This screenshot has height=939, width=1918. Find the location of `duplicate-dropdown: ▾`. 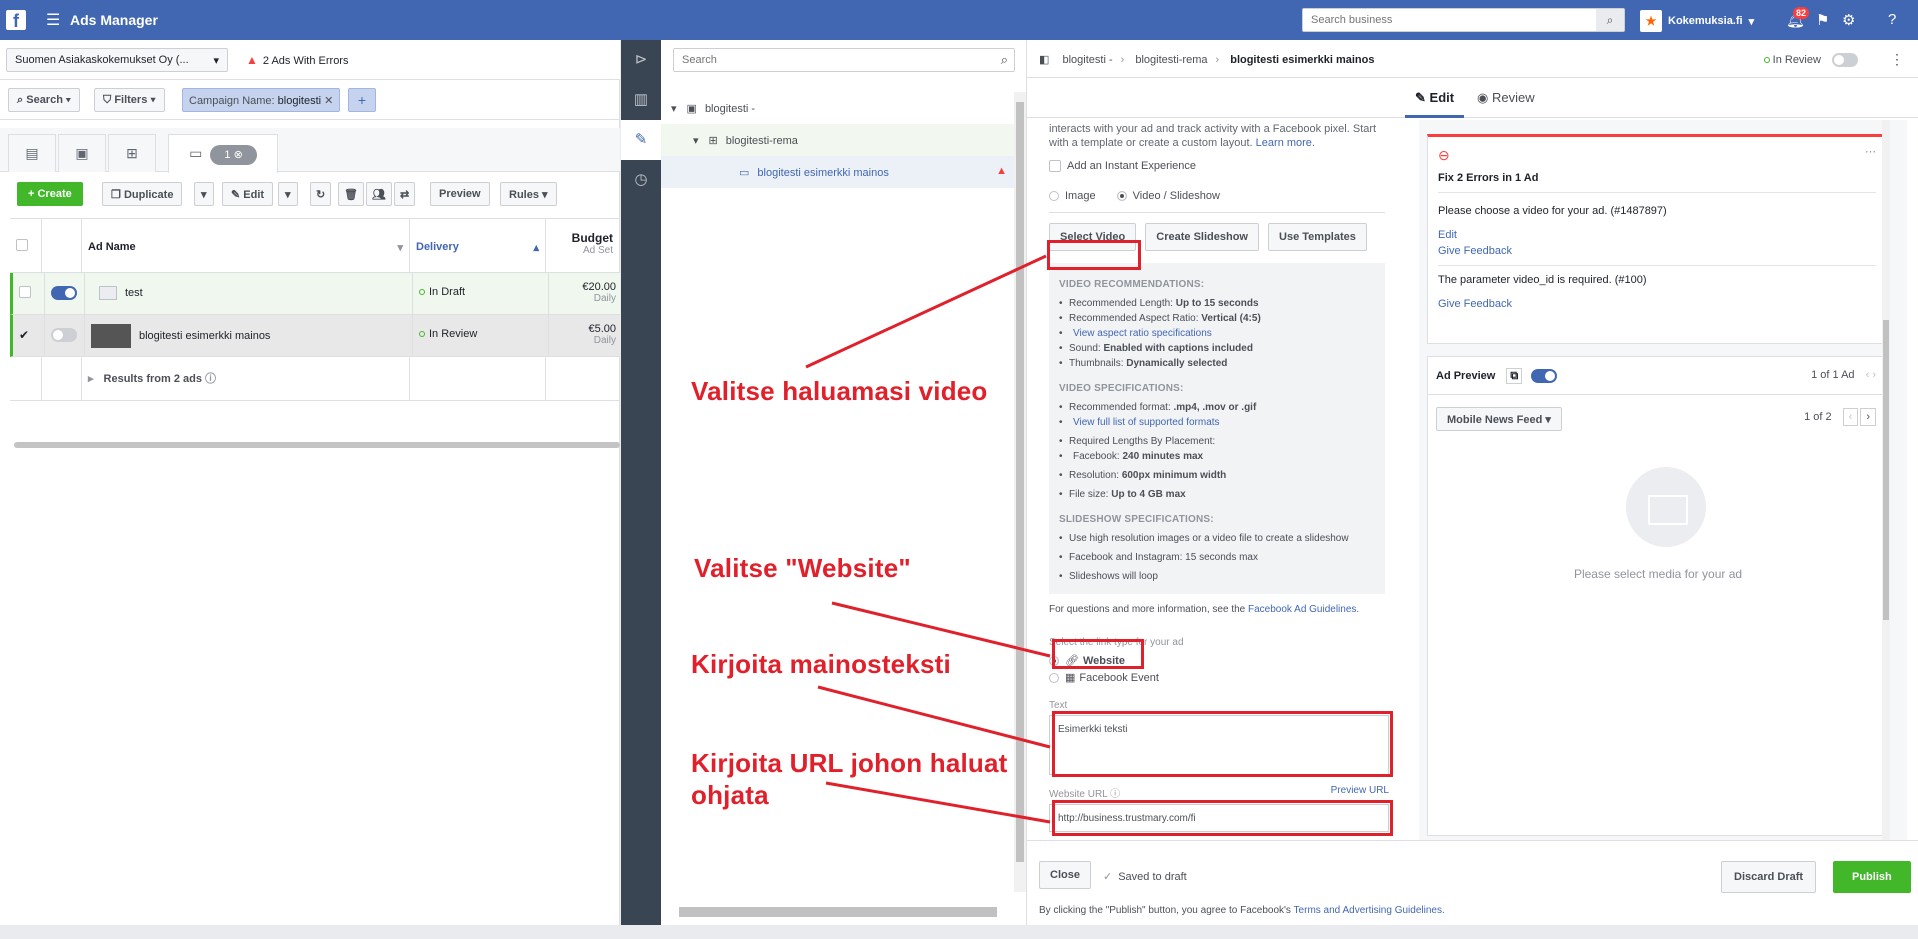

duplicate-dropdown: ▾ is located at coordinates (204, 194).